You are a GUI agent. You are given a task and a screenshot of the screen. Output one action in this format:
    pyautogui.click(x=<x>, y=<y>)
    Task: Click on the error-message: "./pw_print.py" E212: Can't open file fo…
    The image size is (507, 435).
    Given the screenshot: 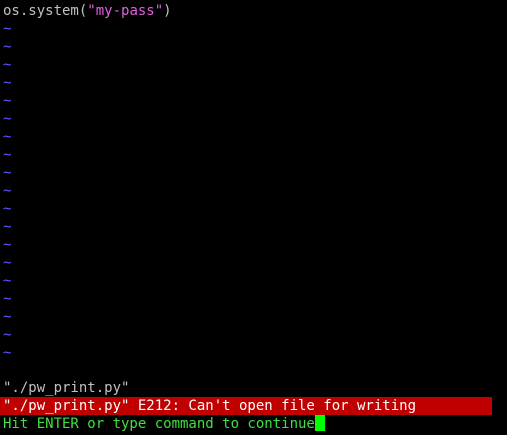 What is the action you would take?
    pyautogui.click(x=210, y=406)
    